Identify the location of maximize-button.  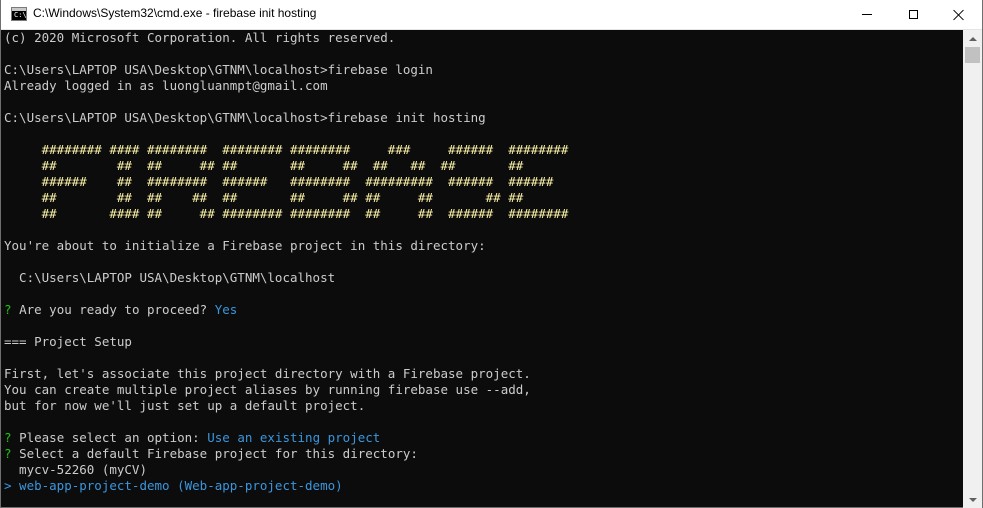
(913, 14).